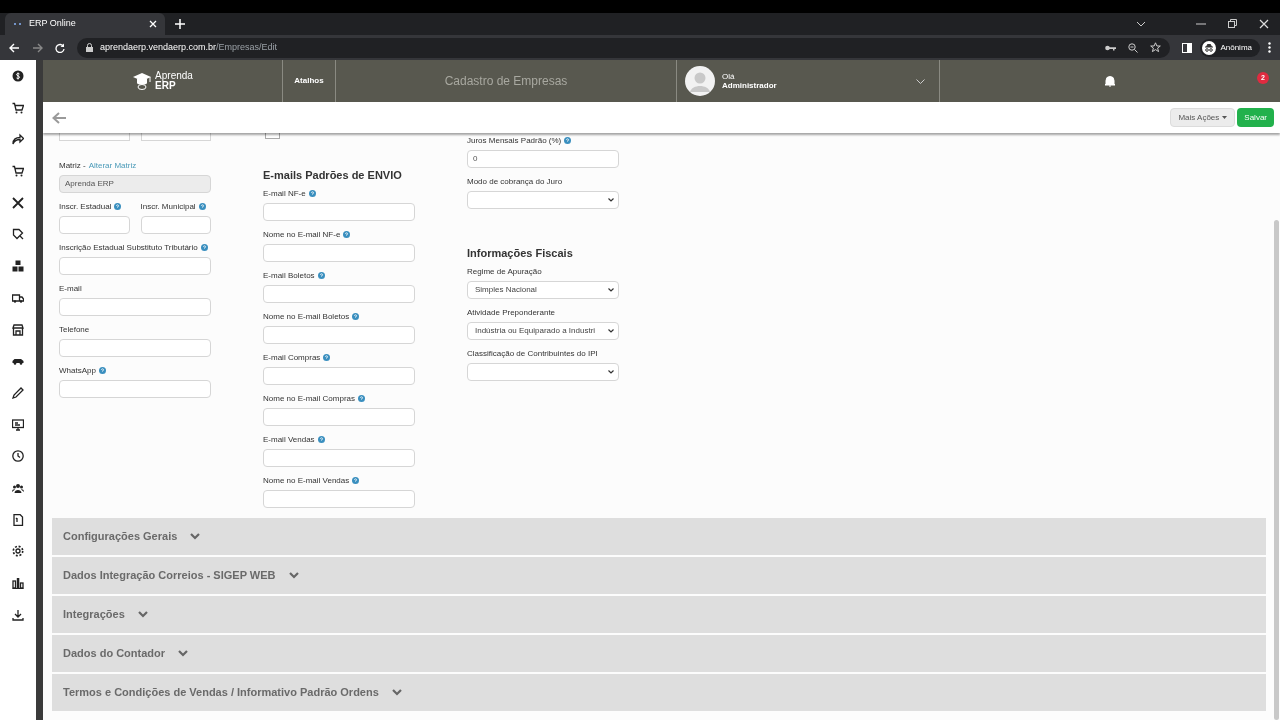 This screenshot has height=720, width=1280. What do you see at coordinates (89, 47) in the screenshot?
I see `lock-icon` at bounding box center [89, 47].